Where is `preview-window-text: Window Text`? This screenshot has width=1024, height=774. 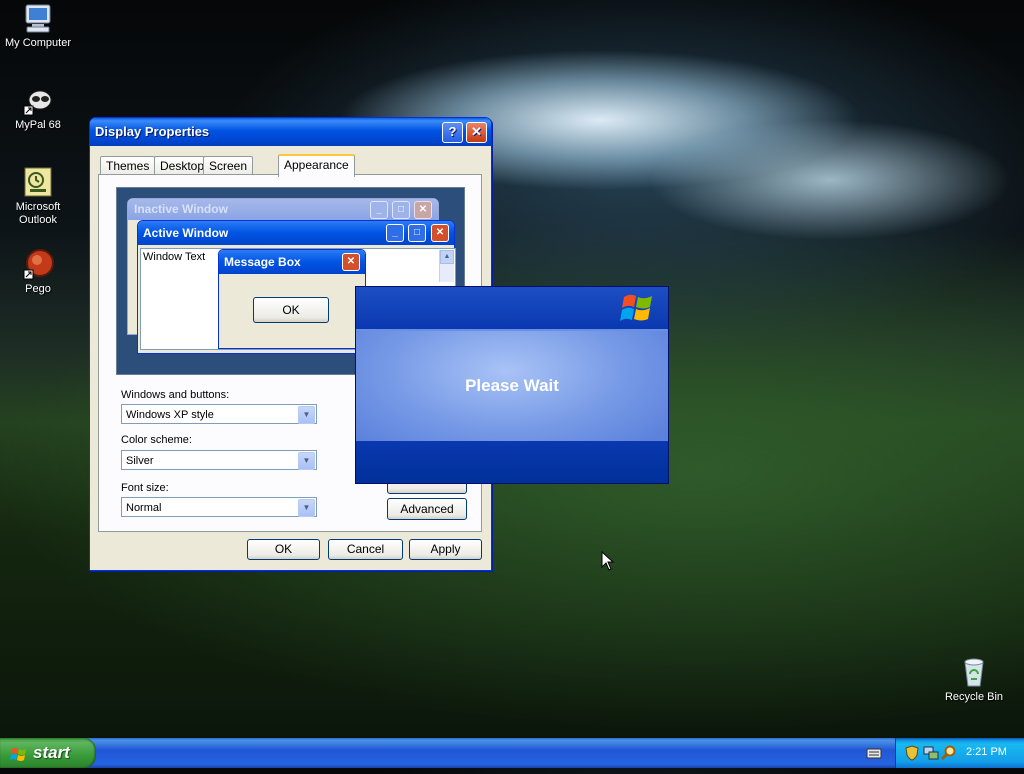 preview-window-text: Window Text is located at coordinates (174, 257).